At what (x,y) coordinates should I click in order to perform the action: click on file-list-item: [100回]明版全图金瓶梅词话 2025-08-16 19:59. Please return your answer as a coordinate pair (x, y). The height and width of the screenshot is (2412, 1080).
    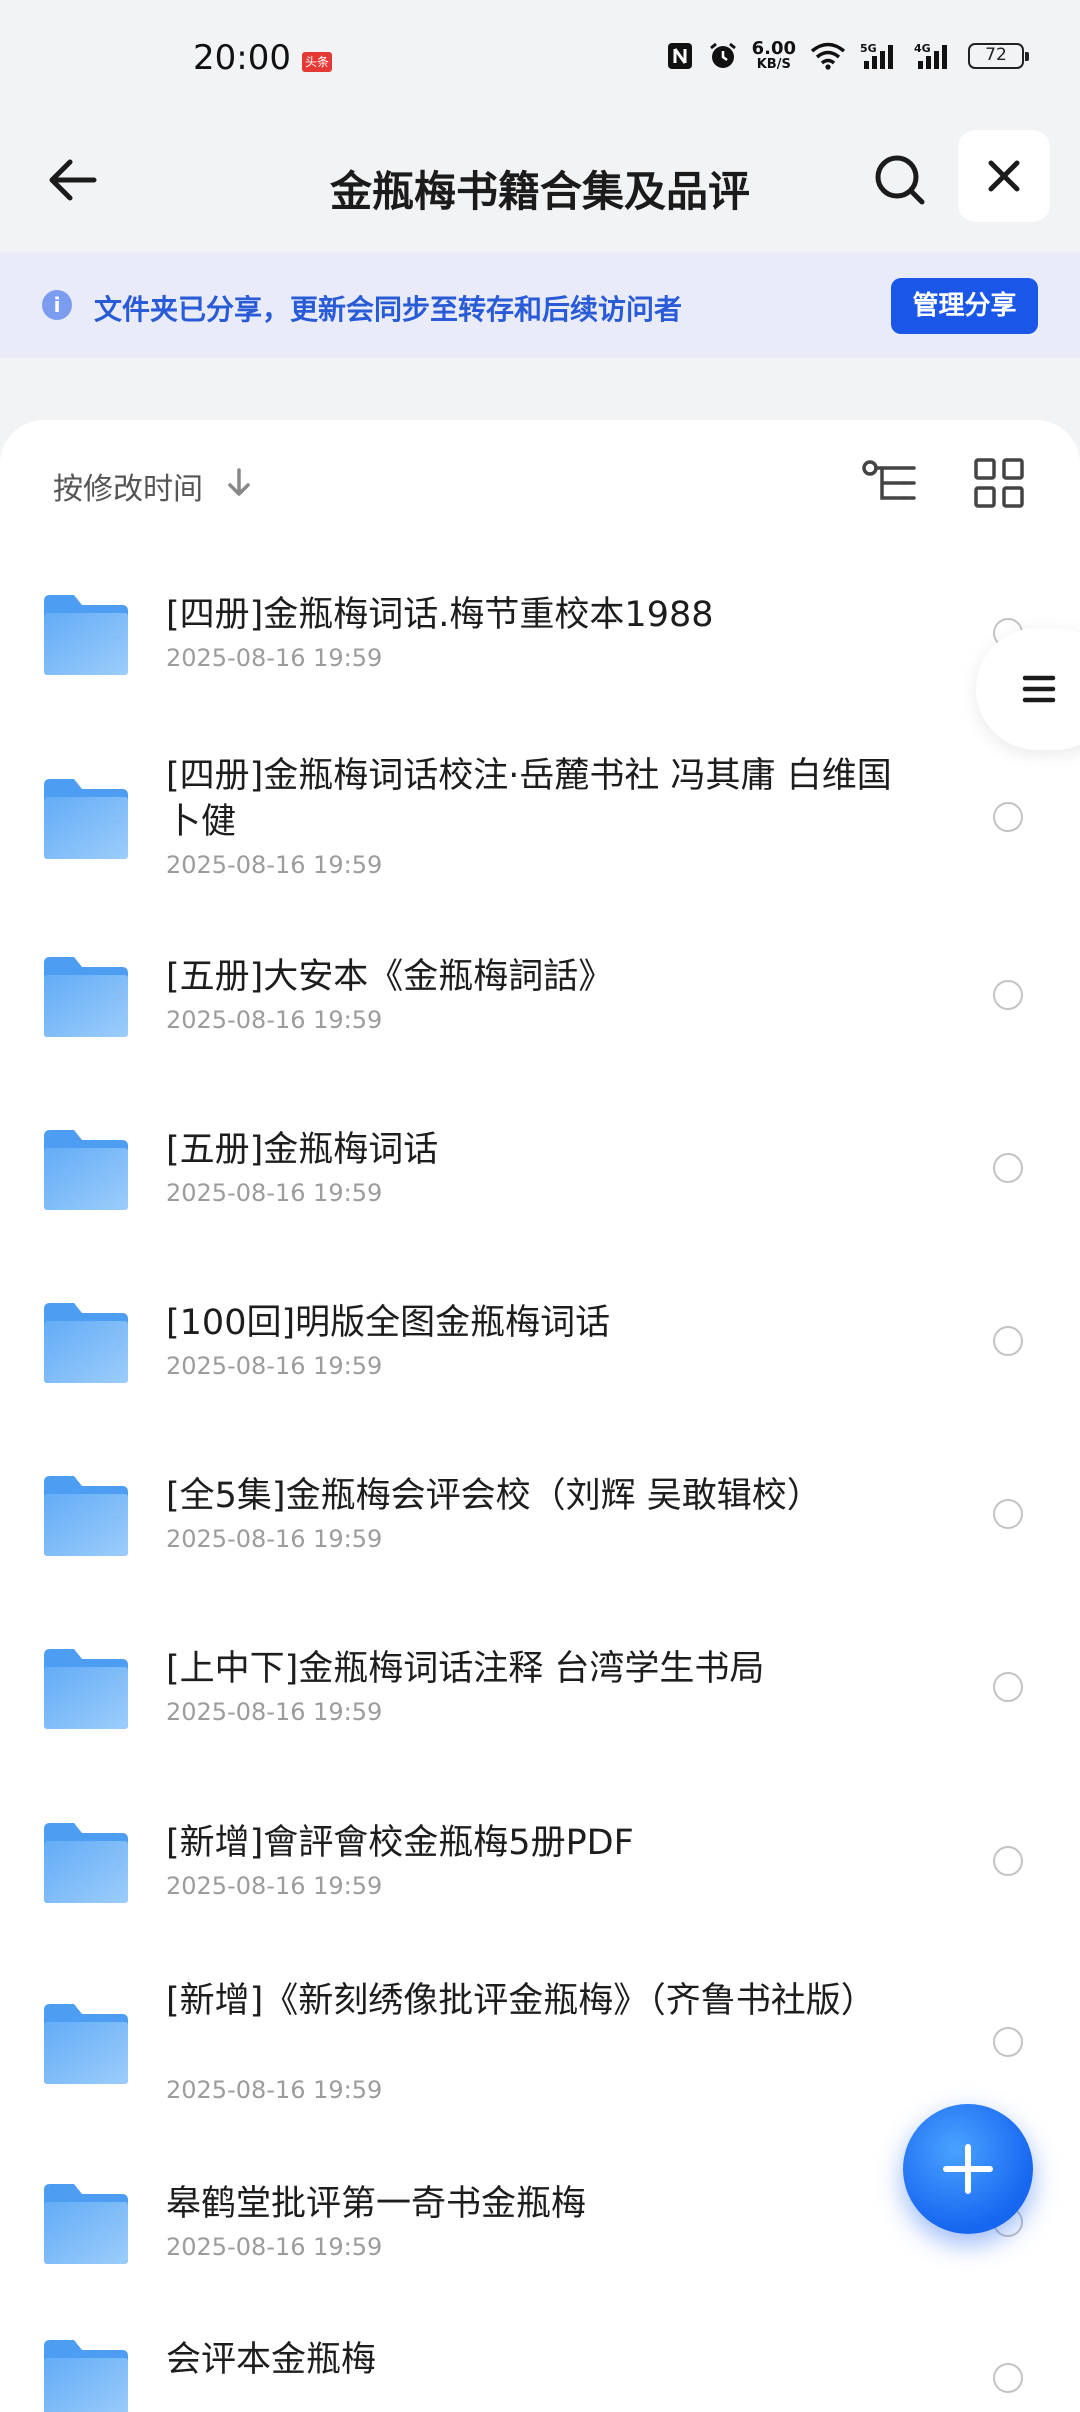
    Looking at the image, I should click on (540, 1341).